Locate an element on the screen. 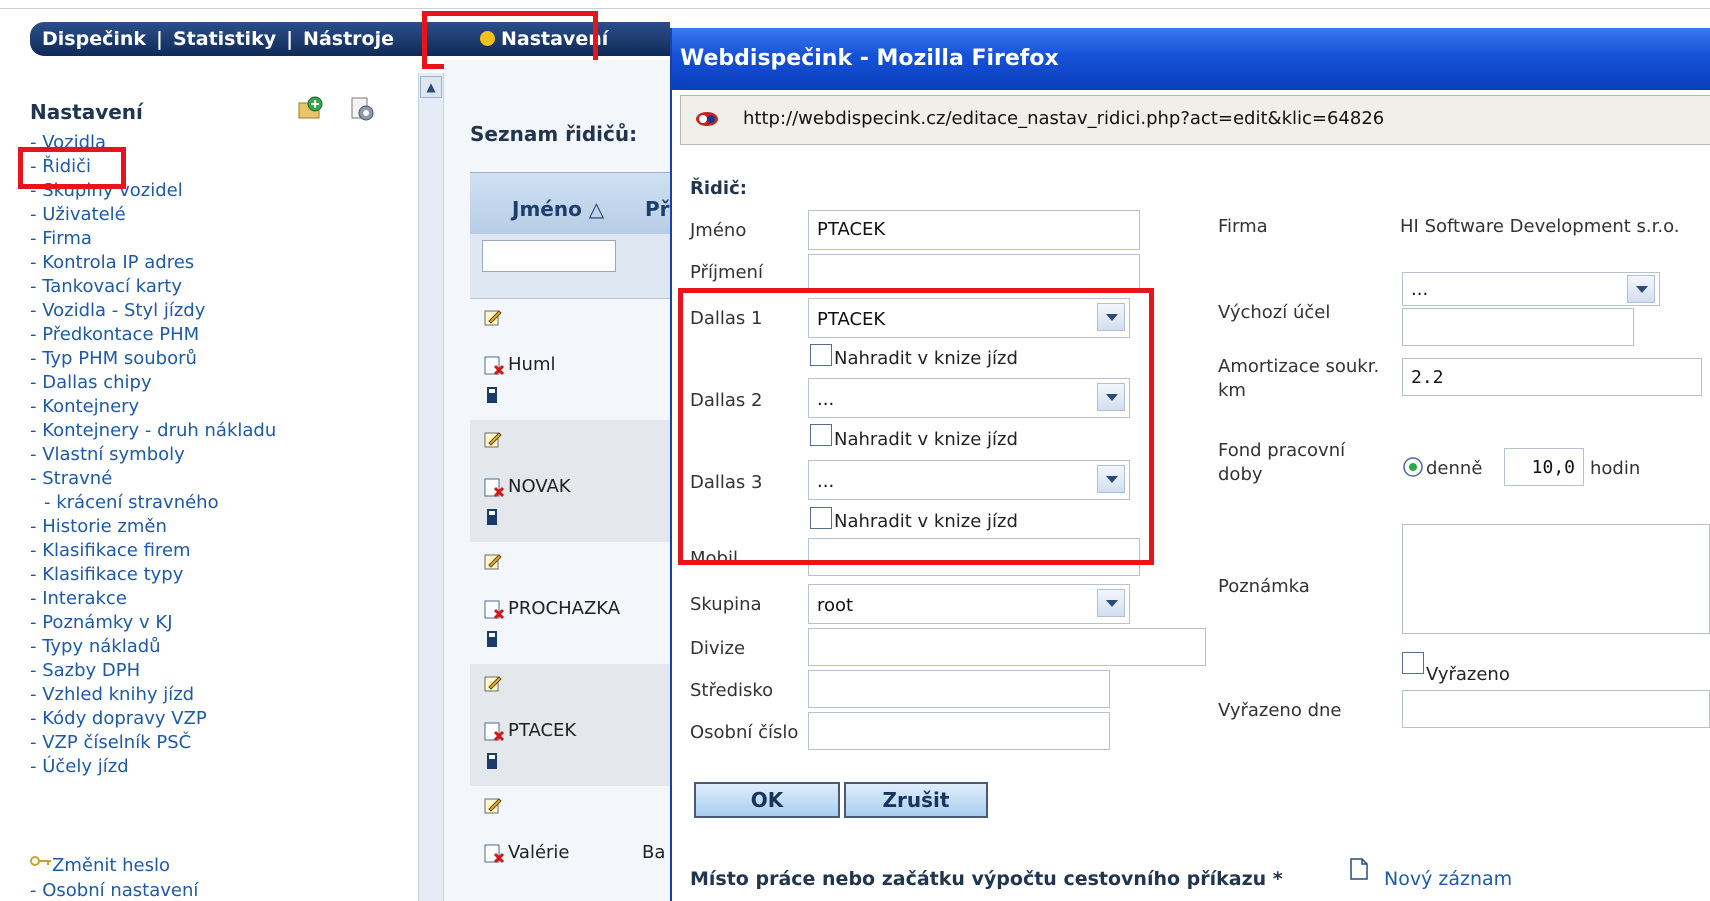 The width and height of the screenshot is (1710, 901). firma-label: Firma is located at coordinates (1243, 226).